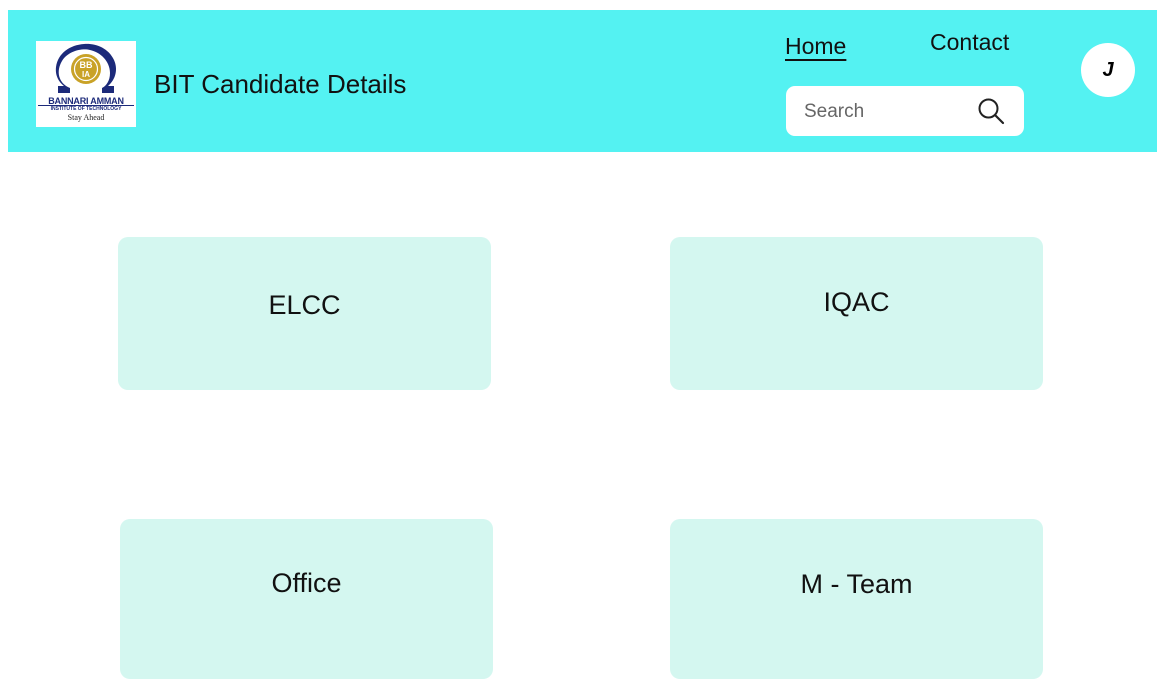 This screenshot has height=679, width=1157. I want to click on card-m-team: M - Team, so click(856, 599).